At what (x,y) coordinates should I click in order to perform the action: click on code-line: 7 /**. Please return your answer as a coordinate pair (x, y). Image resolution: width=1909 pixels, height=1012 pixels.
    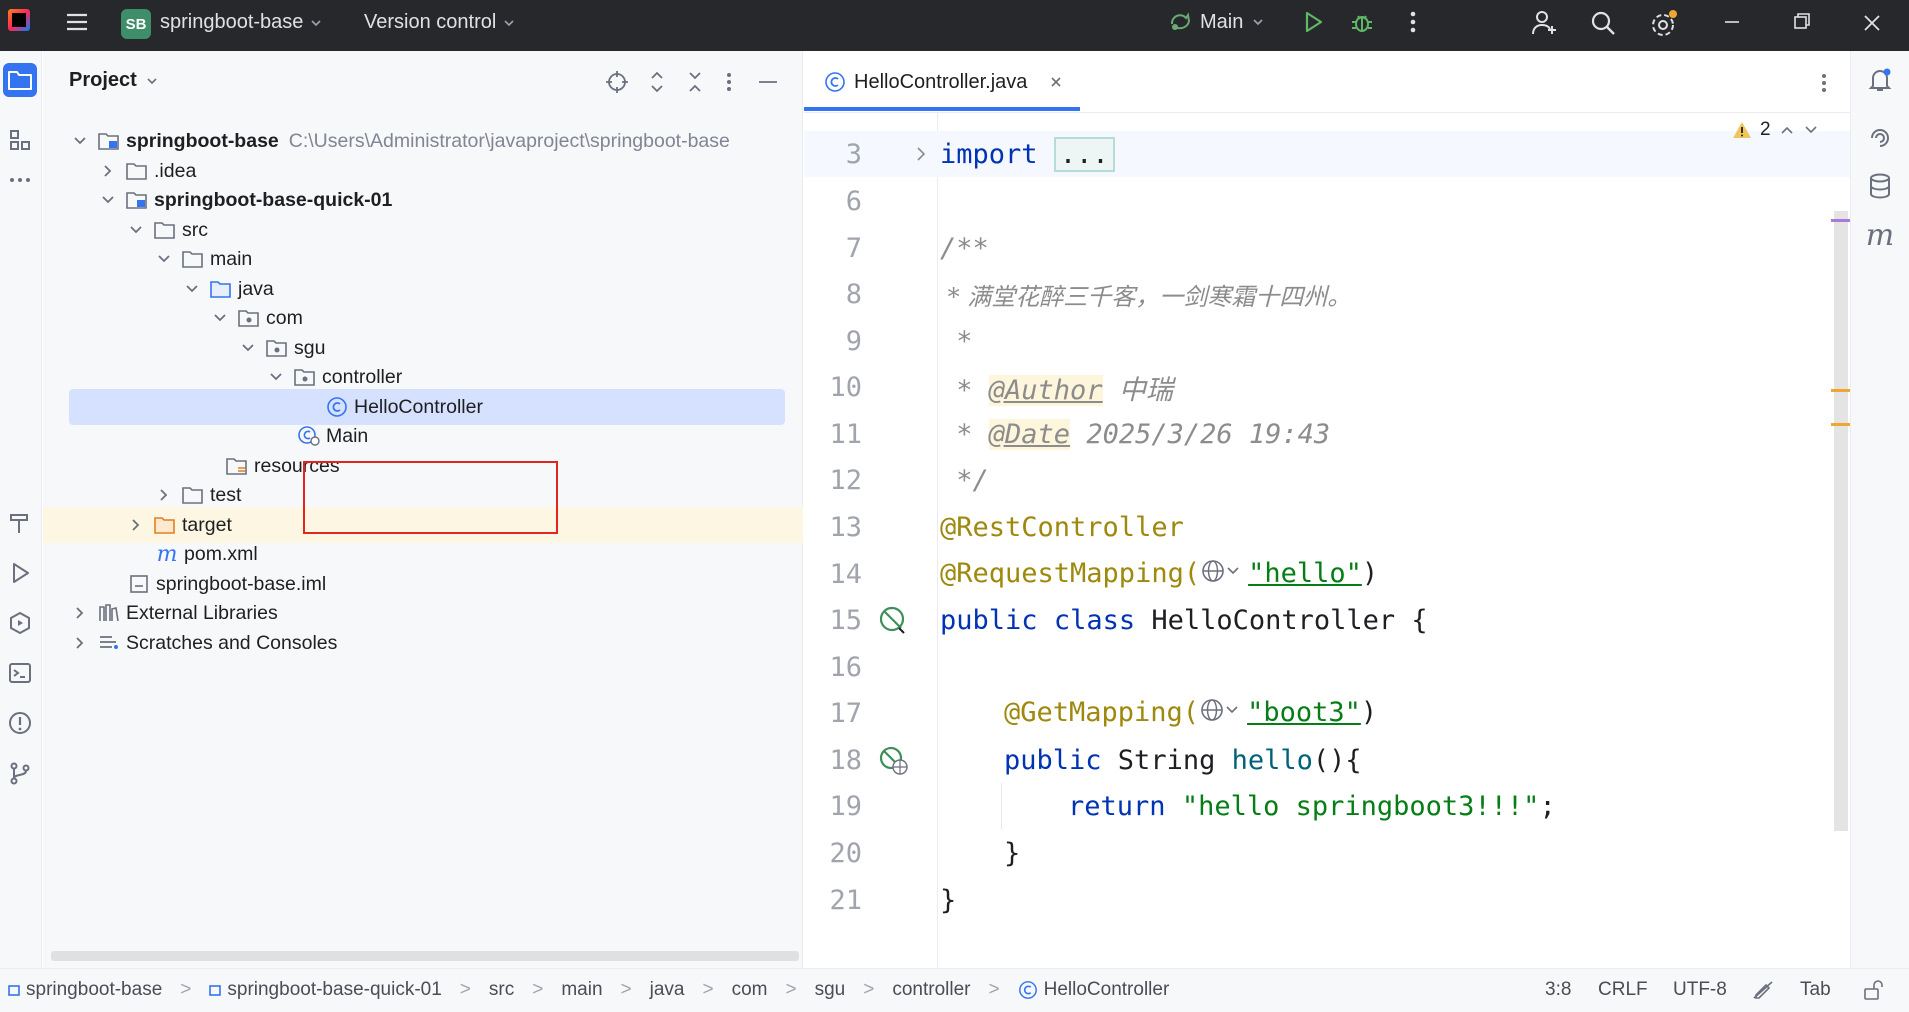
    Looking at the image, I should click on (1327, 248).